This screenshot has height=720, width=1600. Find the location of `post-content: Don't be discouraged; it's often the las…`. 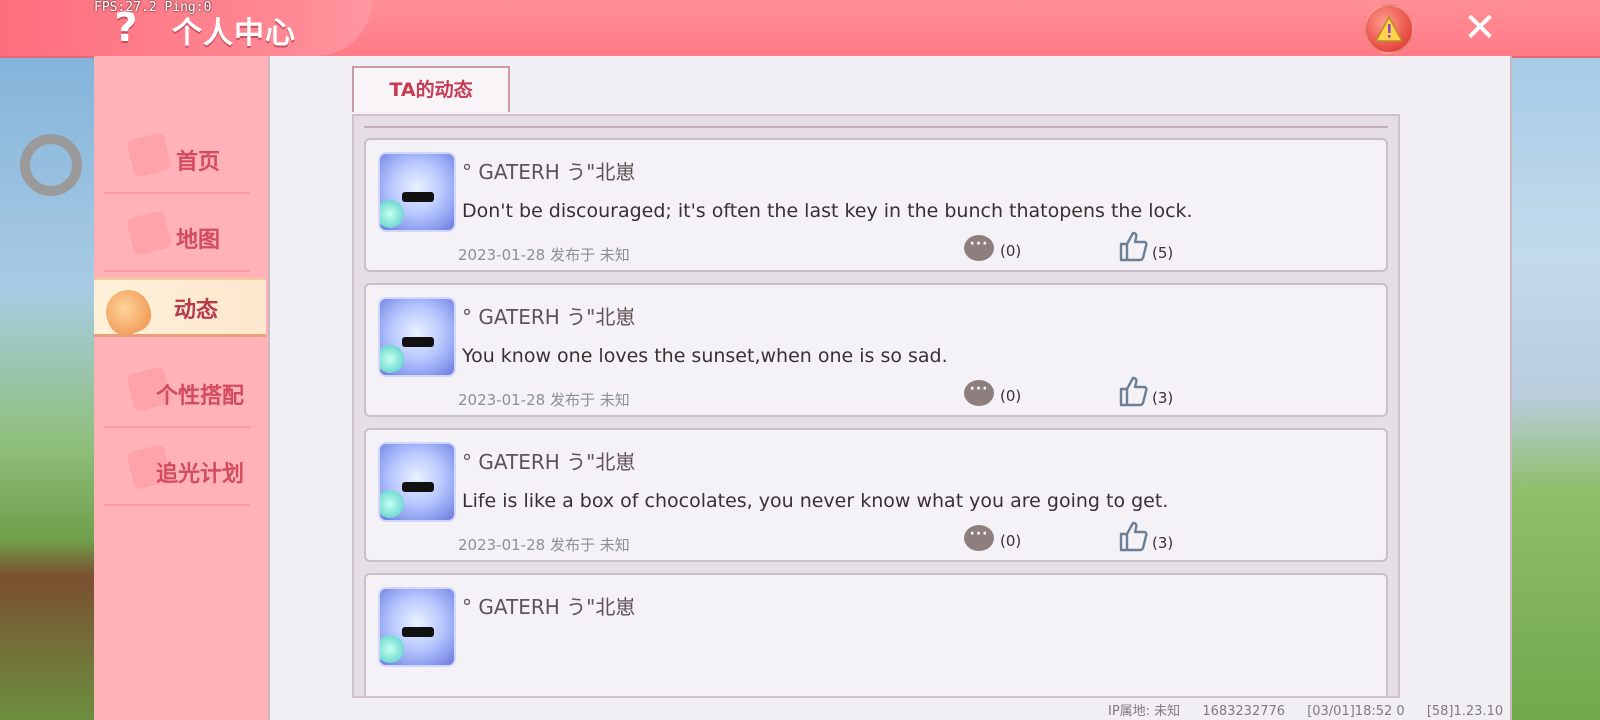

post-content: Don't be discouraged; it's often the las… is located at coordinates (827, 211).